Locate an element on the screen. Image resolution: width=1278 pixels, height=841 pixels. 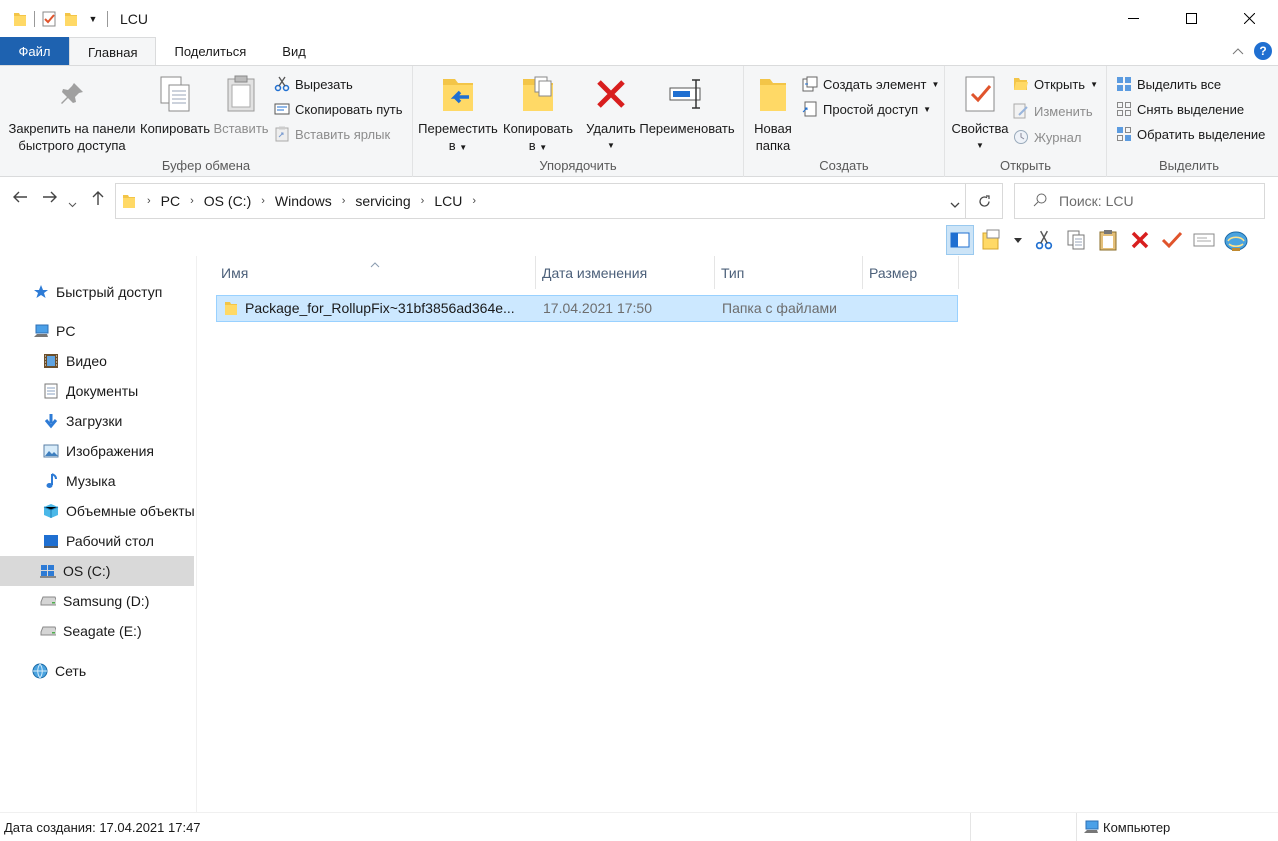
properties-qat-icon is located at coordinates (49, 19).